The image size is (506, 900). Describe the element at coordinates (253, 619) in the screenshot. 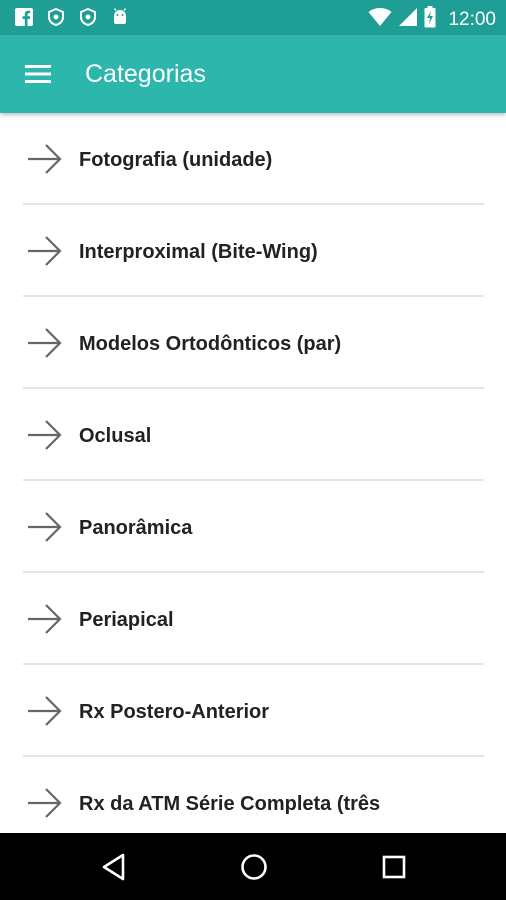

I see `list-item: Periapical` at that location.